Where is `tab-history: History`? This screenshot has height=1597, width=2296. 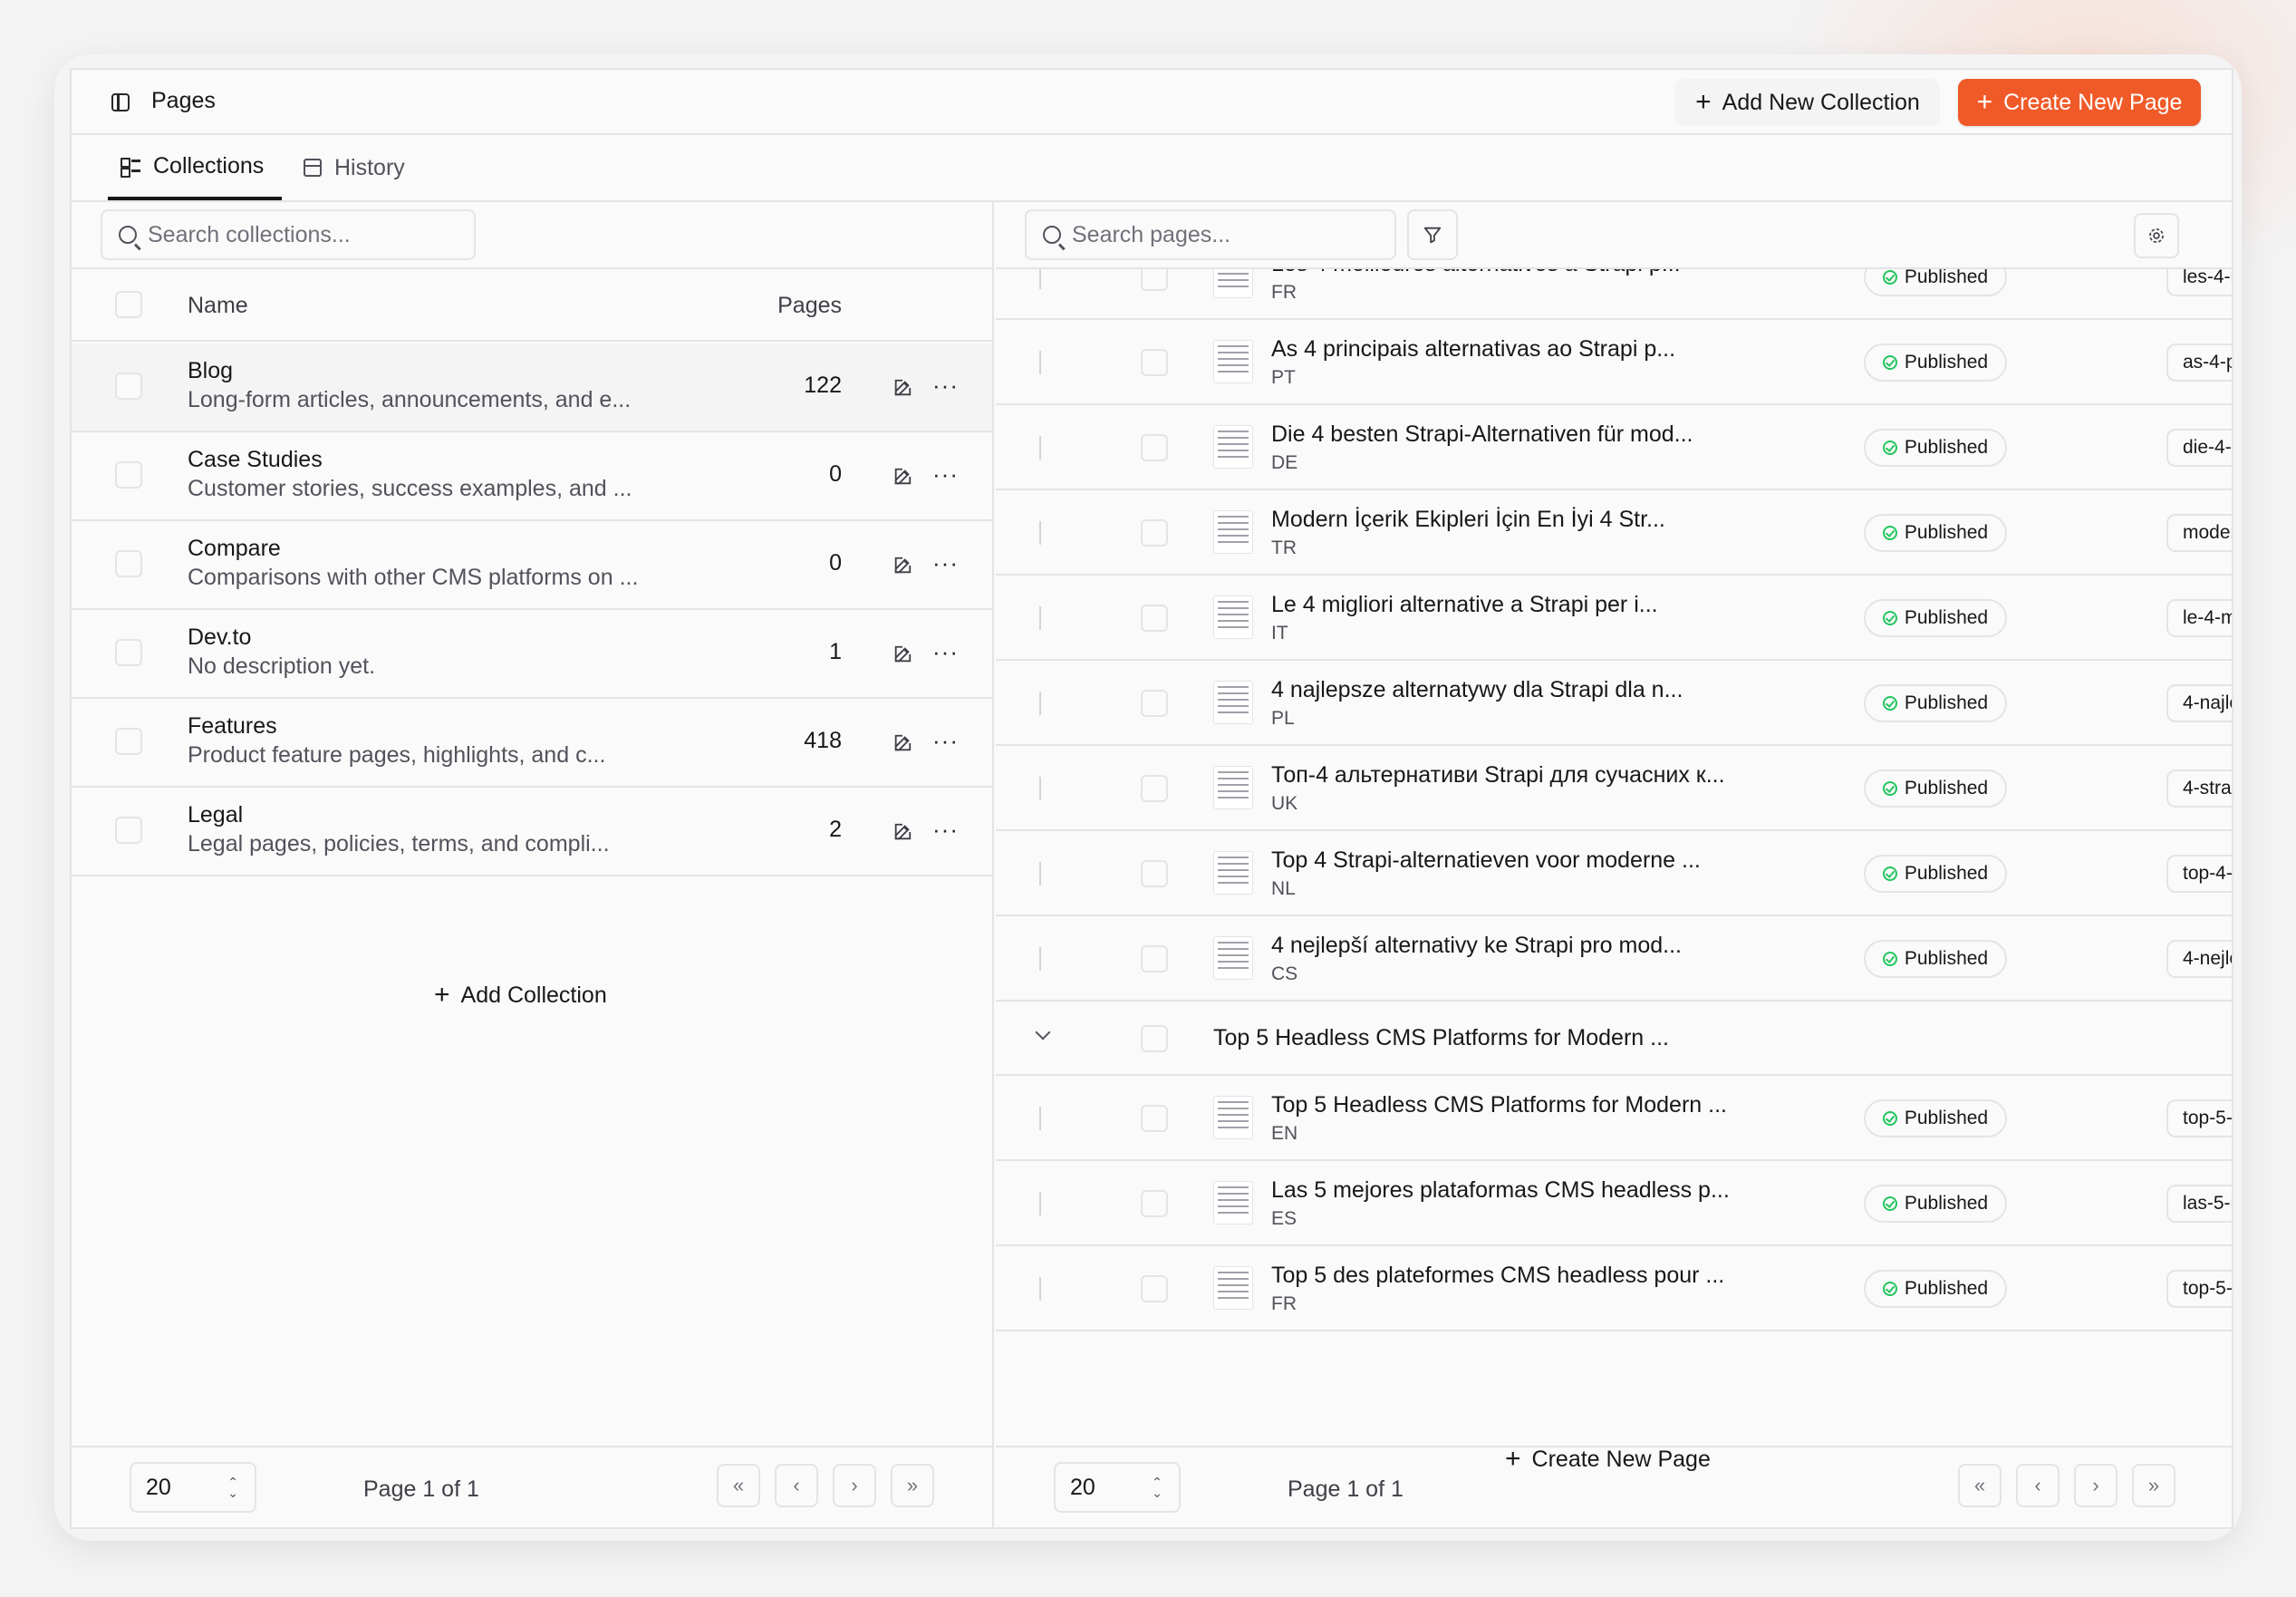 tab-history: History is located at coordinates (355, 167).